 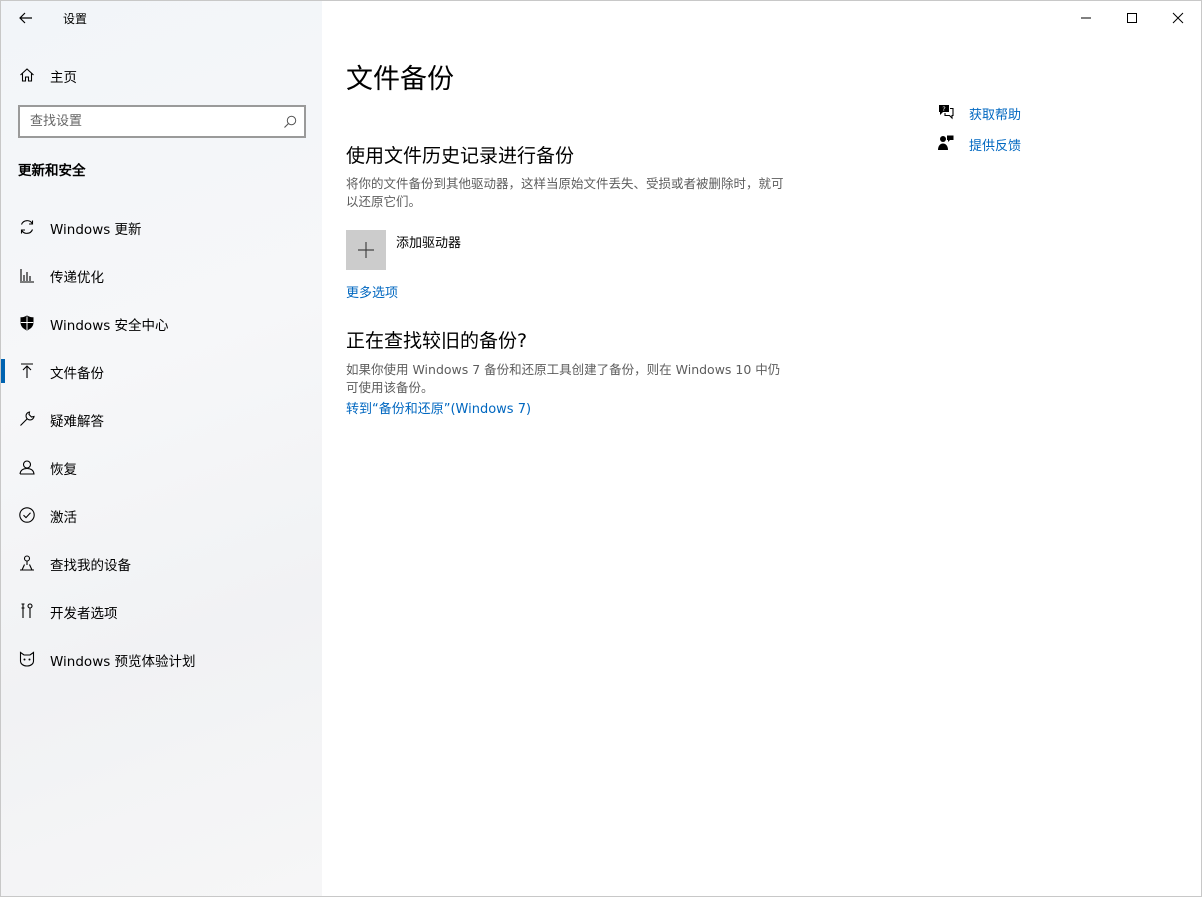 What do you see at coordinates (437, 341) in the screenshot?
I see `older-backup-heading: 正在查找较旧的备份?` at bounding box center [437, 341].